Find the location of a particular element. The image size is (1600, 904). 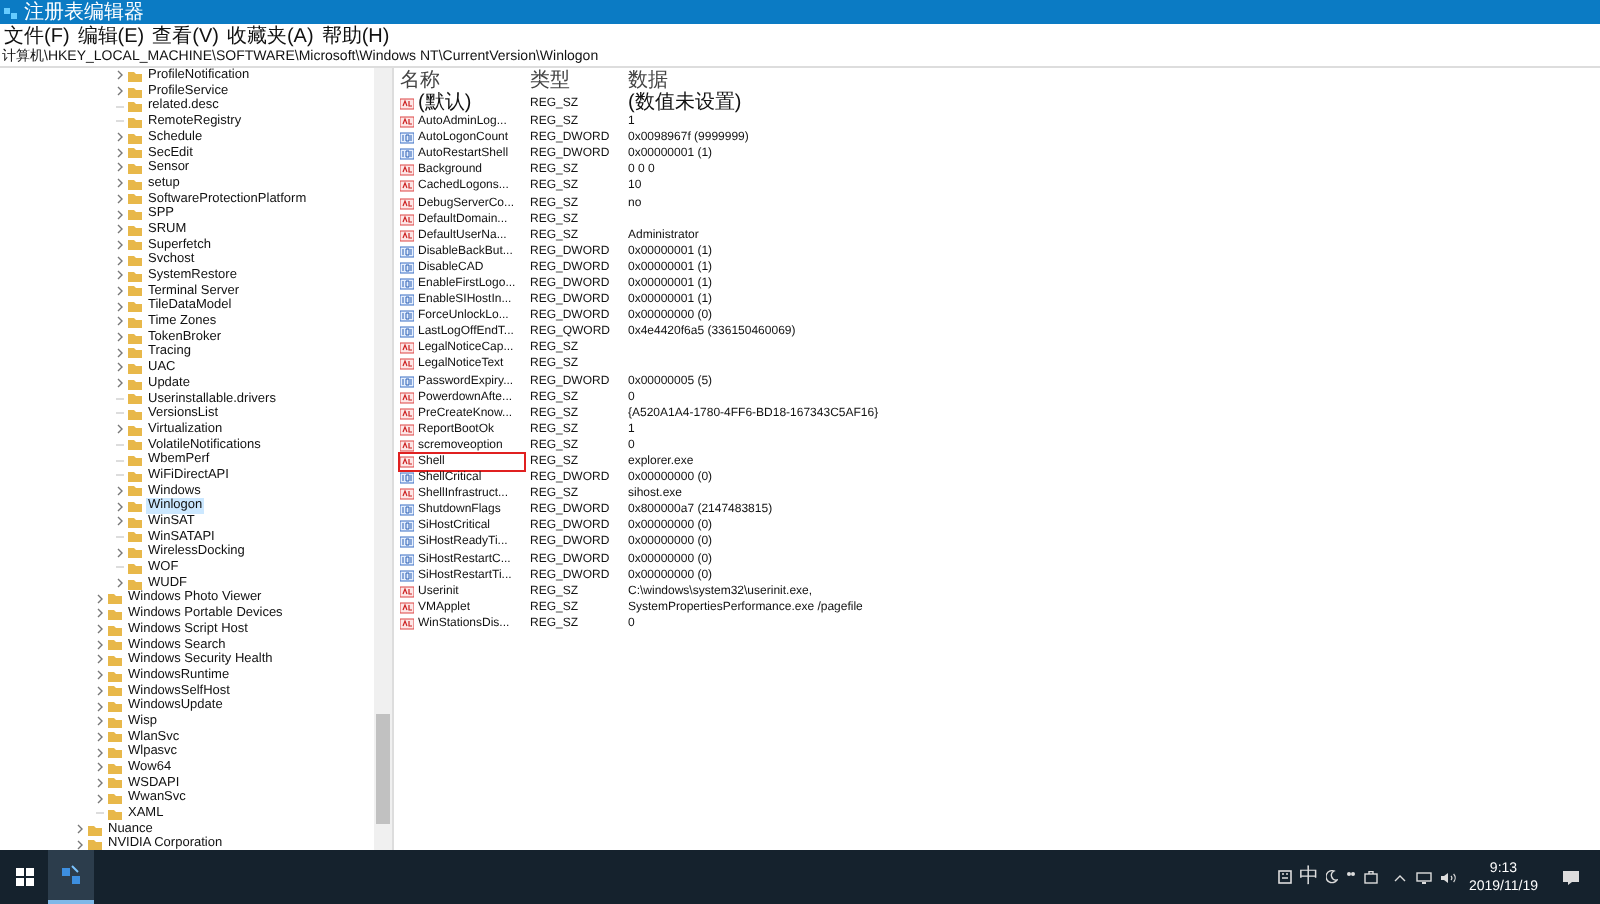

menu-item: 编辑(E) is located at coordinates (111, 36).